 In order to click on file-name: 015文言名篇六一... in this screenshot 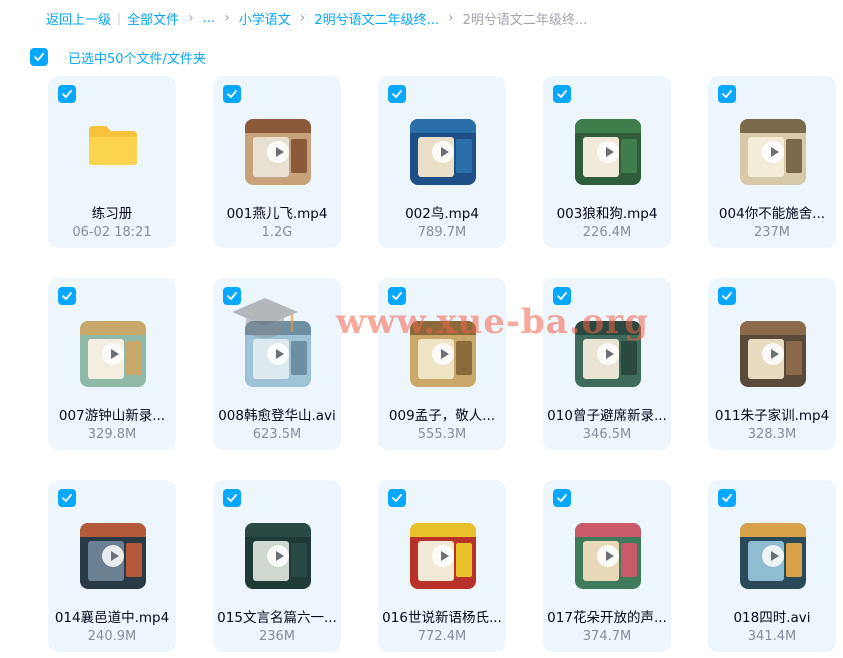, I will do `click(277, 618)`.